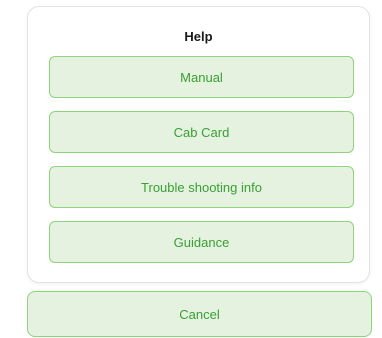 This screenshot has width=382, height=338. What do you see at coordinates (198, 36) in the screenshot?
I see `sheet-title: Help` at bounding box center [198, 36].